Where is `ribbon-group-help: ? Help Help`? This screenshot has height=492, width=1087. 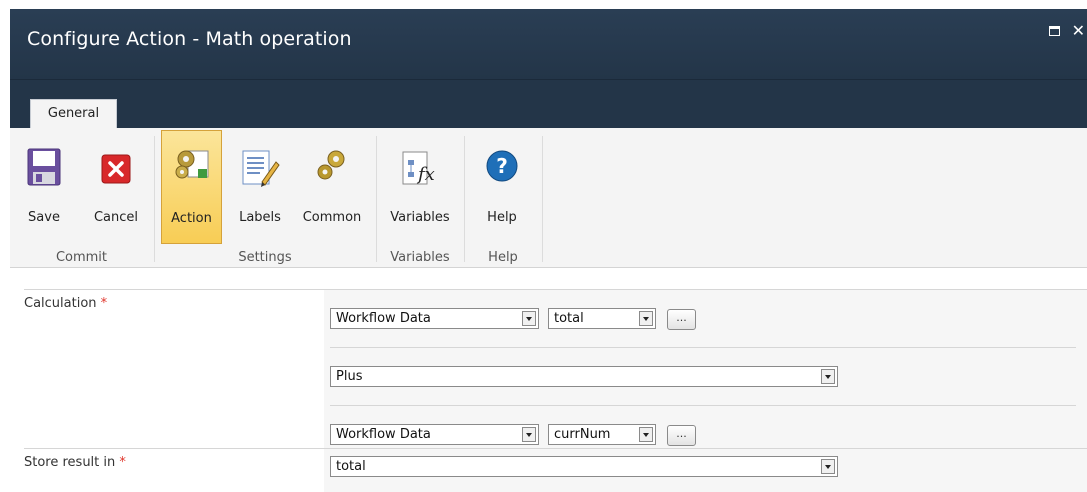 ribbon-group-help: ? Help Help is located at coordinates (503, 201).